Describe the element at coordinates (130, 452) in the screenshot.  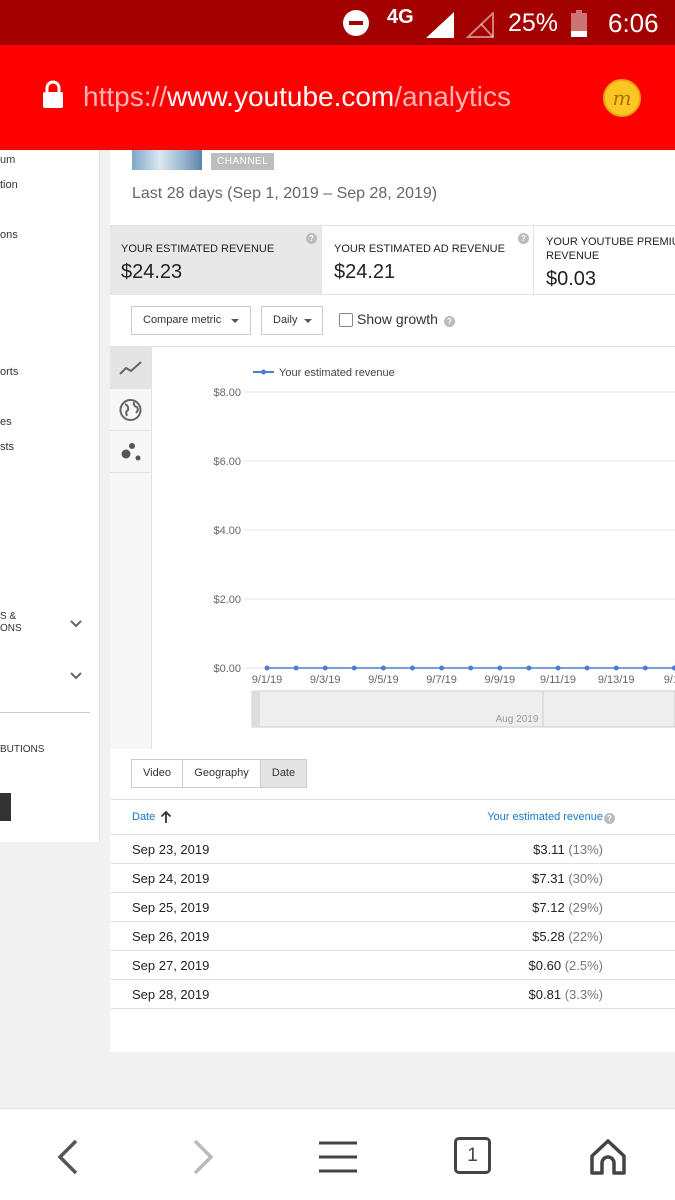
I see `bubble-chart-tab` at that location.